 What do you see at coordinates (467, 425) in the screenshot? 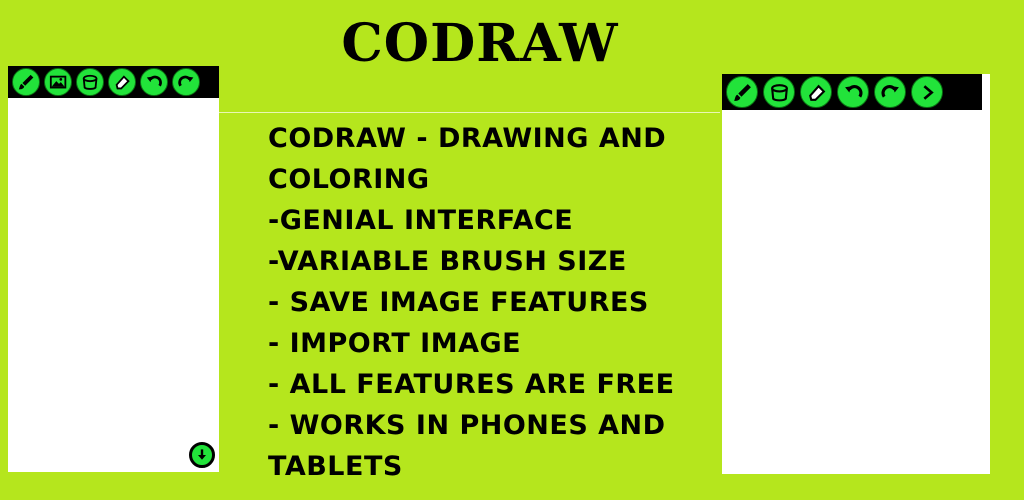
I see `feature-line: - WORKS IN PHONES AND` at bounding box center [467, 425].